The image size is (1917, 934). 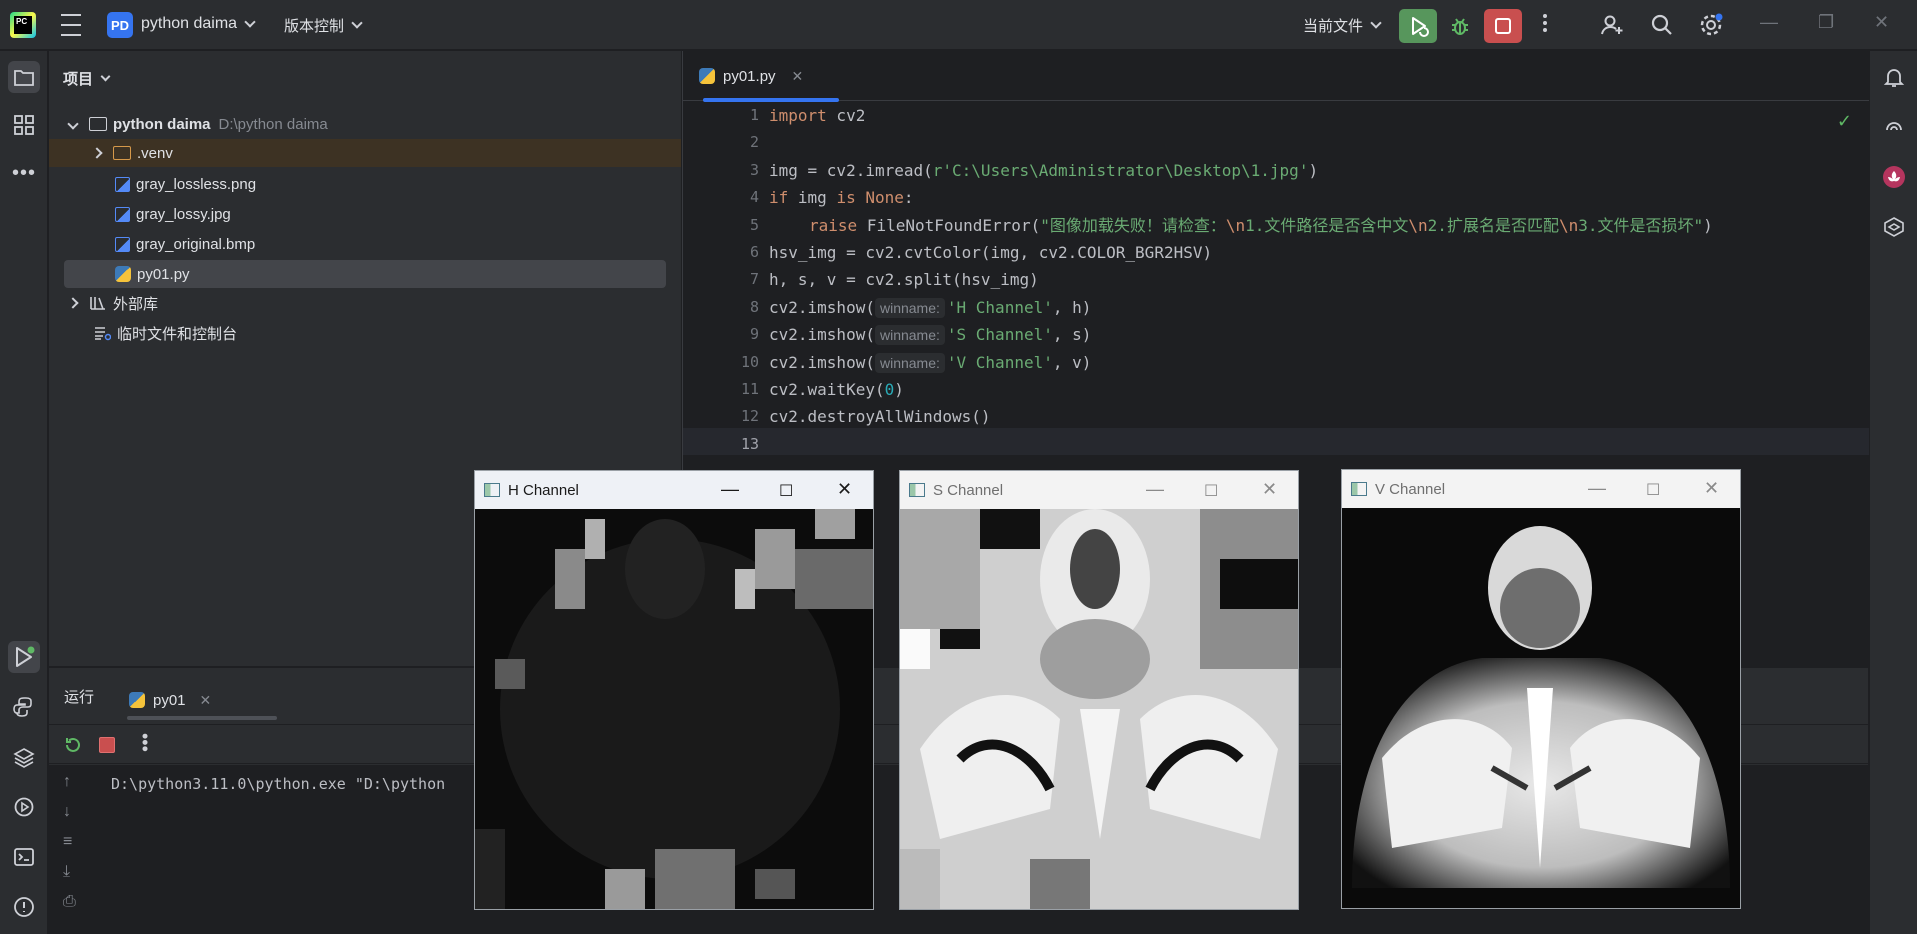 What do you see at coordinates (674, 490) in the screenshot?
I see `cv-window-titlebar: H Channel — ☐ ✕` at bounding box center [674, 490].